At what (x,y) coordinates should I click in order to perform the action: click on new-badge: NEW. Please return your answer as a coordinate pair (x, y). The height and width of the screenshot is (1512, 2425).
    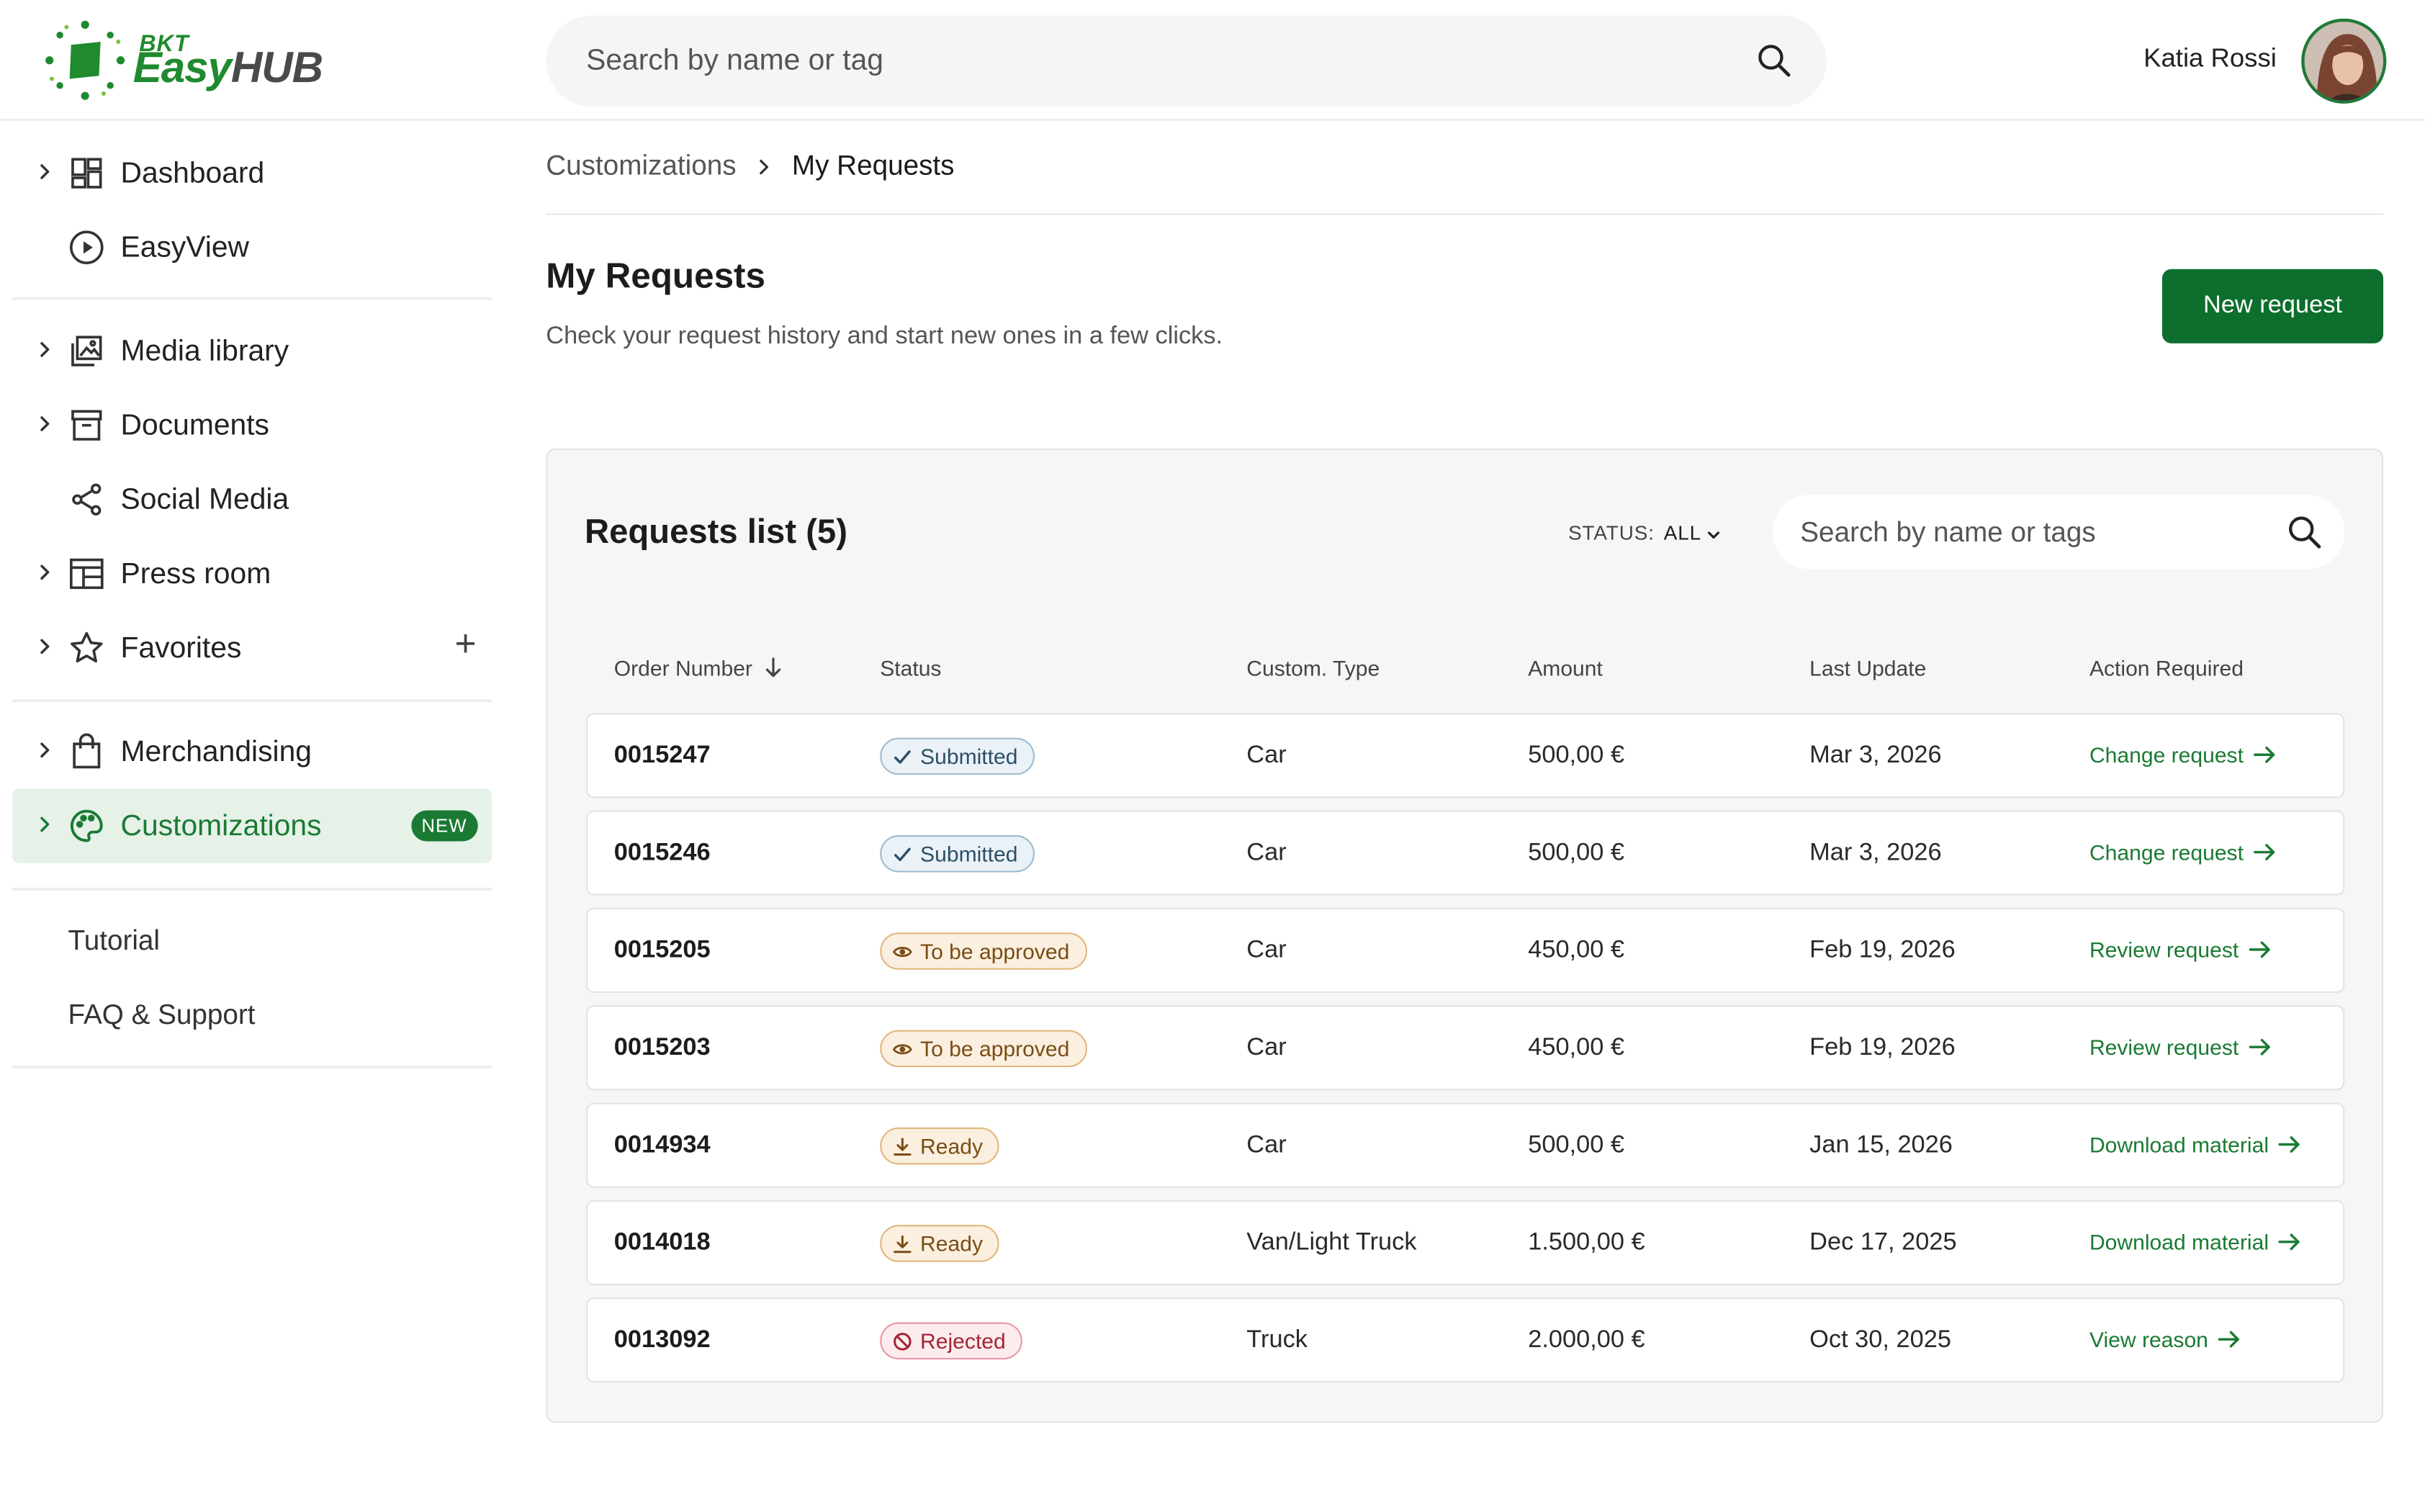
    Looking at the image, I should click on (444, 826).